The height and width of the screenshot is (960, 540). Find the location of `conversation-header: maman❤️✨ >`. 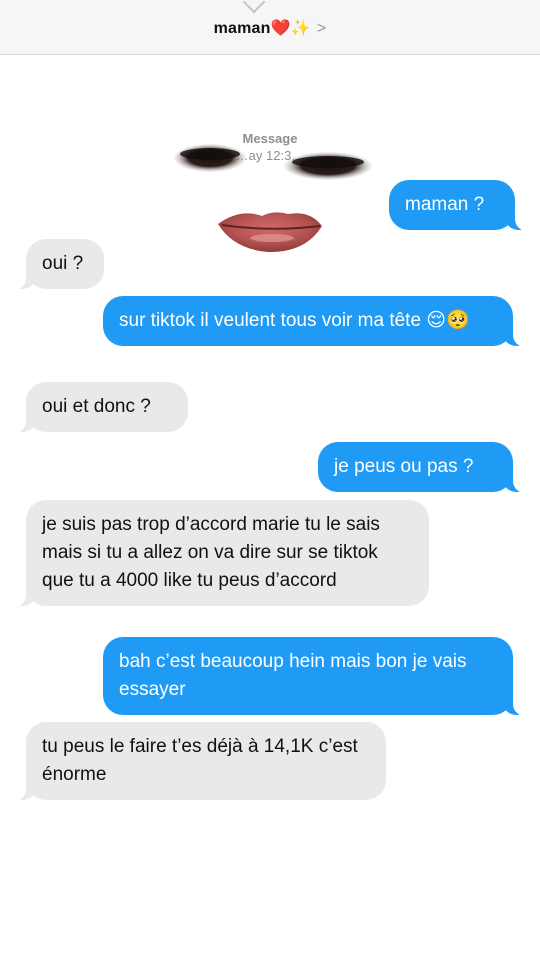

conversation-header: maman❤️✨ > is located at coordinates (270, 27).